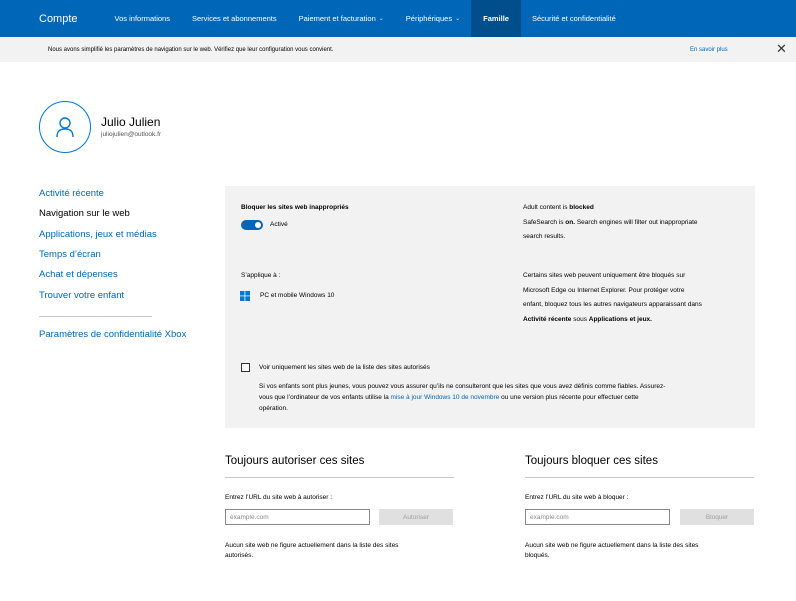 The width and height of the screenshot is (796, 601). What do you see at coordinates (620, 319) in the screenshot?
I see `apps-games-ref: Applications et jeux.` at bounding box center [620, 319].